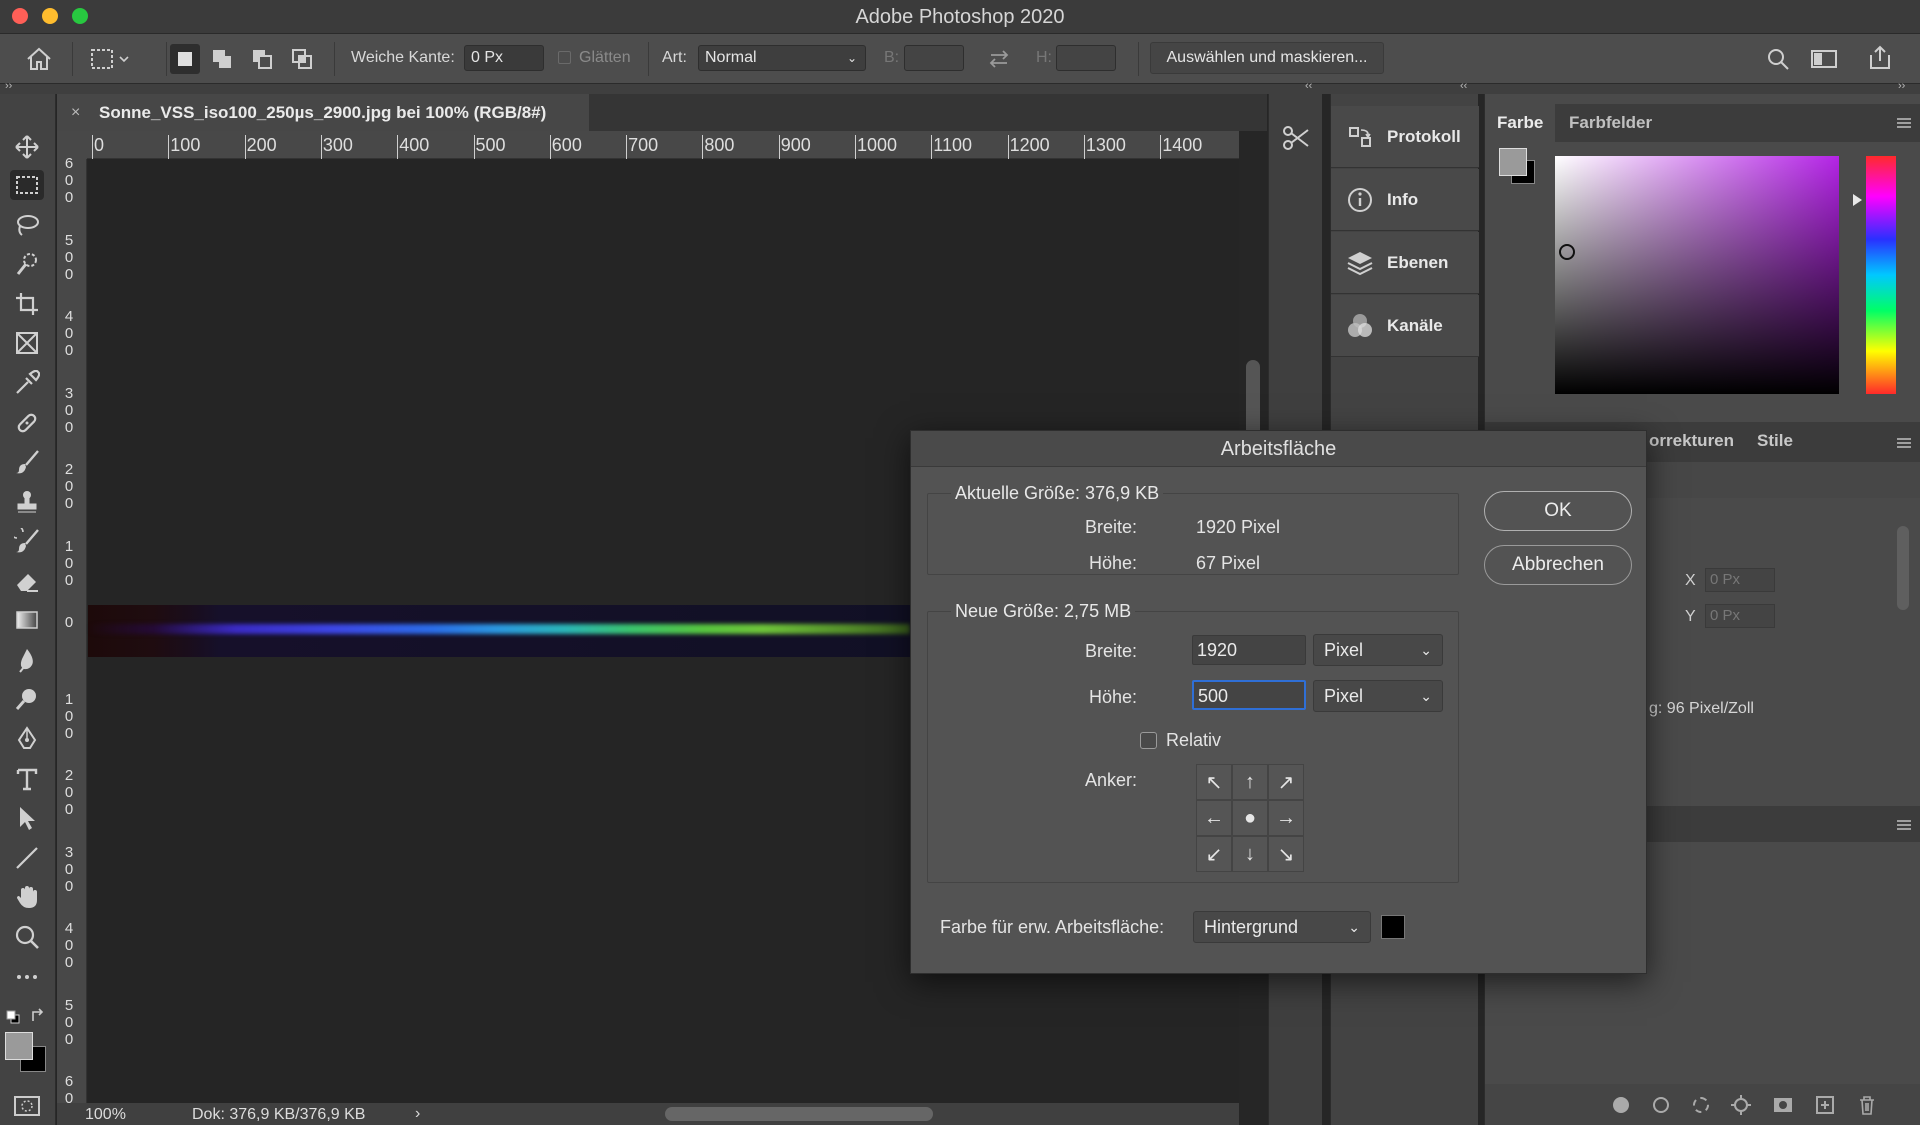 The width and height of the screenshot is (1920, 1125). What do you see at coordinates (1783, 1105) in the screenshot?
I see `mask-icon` at bounding box center [1783, 1105].